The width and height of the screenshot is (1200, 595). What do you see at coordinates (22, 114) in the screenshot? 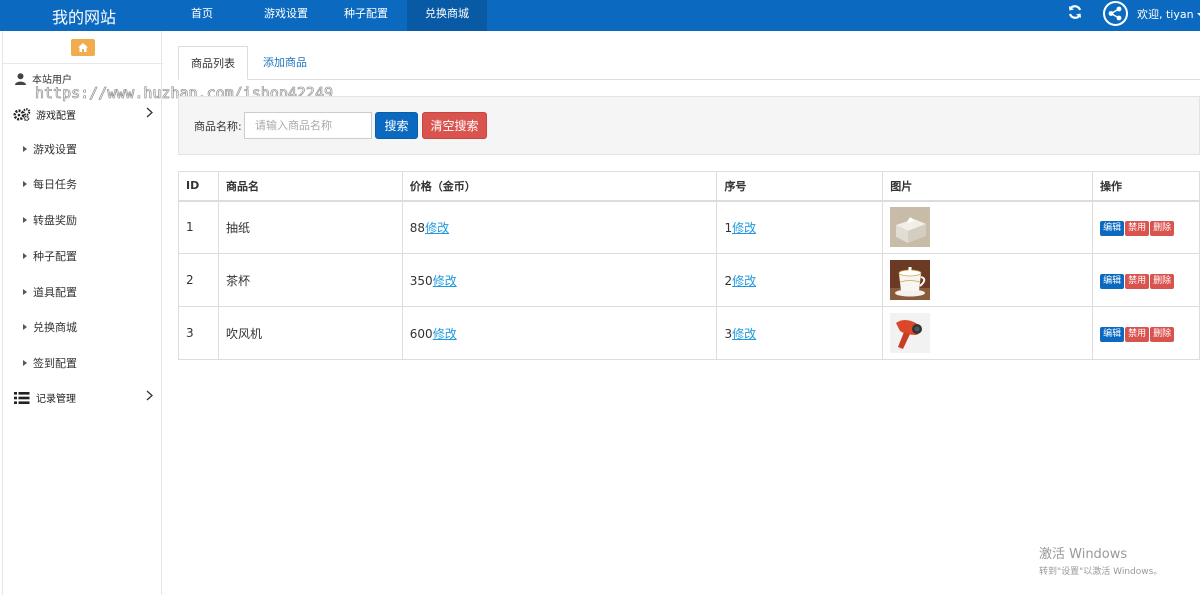
I see `gears-icon` at bounding box center [22, 114].